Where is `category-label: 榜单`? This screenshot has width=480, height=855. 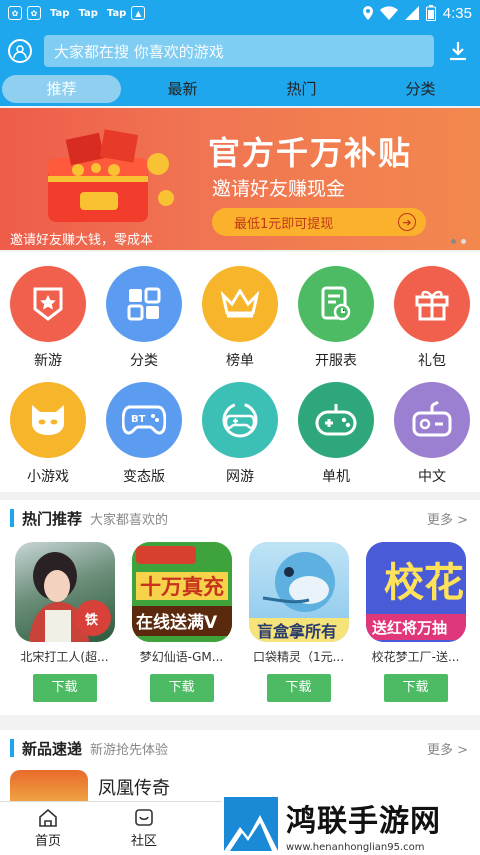
category-label: 榜单 is located at coordinates (240, 361).